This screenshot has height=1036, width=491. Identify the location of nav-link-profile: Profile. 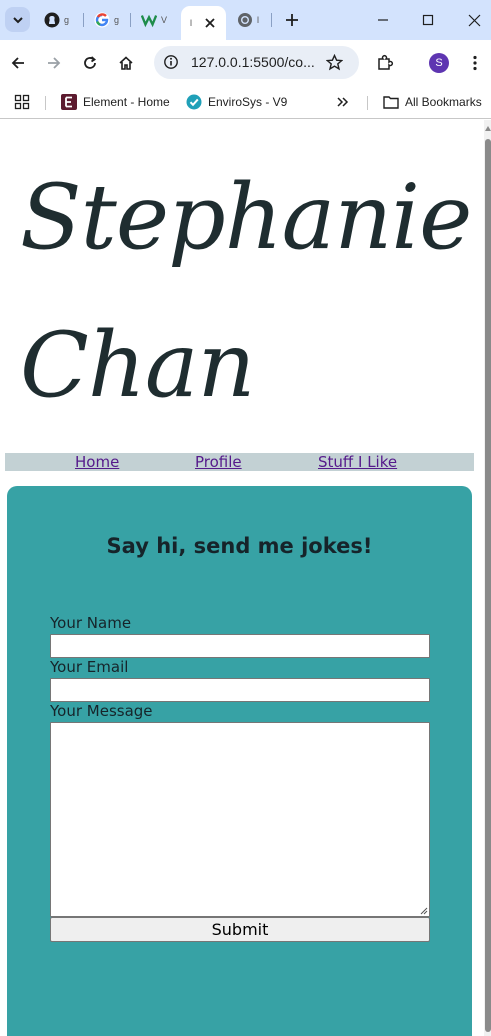
(218, 462).